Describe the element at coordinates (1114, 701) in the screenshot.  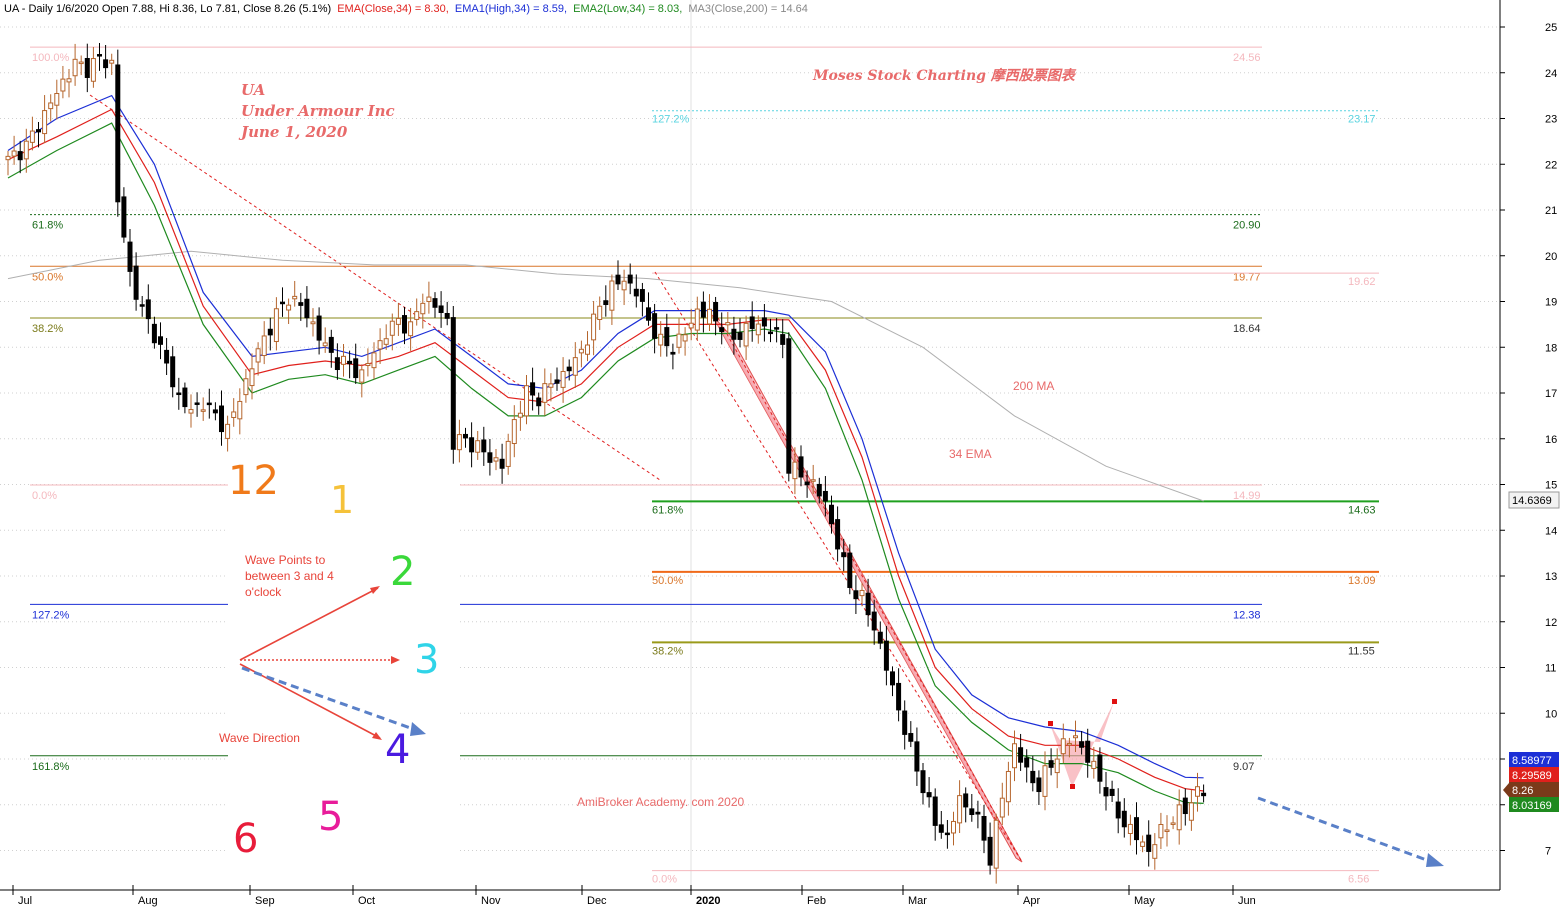
I see `pattern-point-b` at that location.